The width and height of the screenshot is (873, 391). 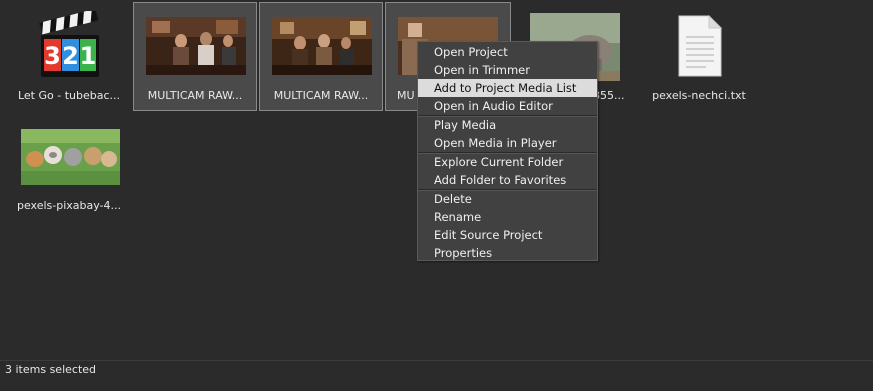 What do you see at coordinates (507, 125) in the screenshot?
I see `menu-item-play-media: Play Media` at bounding box center [507, 125].